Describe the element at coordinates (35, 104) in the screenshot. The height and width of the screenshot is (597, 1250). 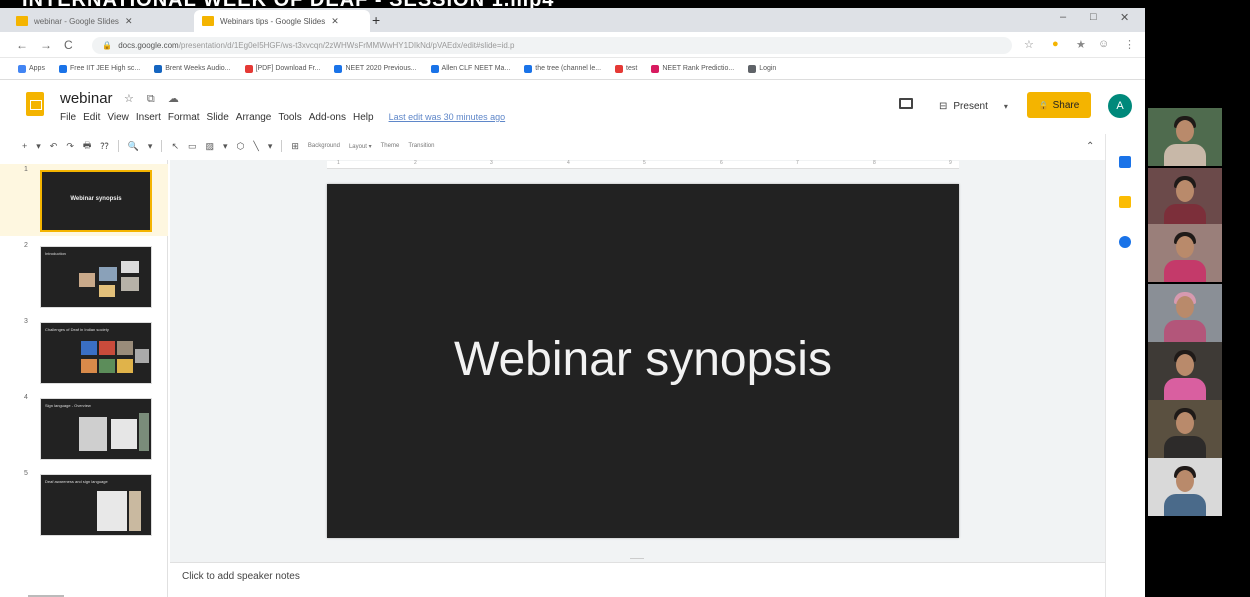
I see `slides-logo-icon` at that location.